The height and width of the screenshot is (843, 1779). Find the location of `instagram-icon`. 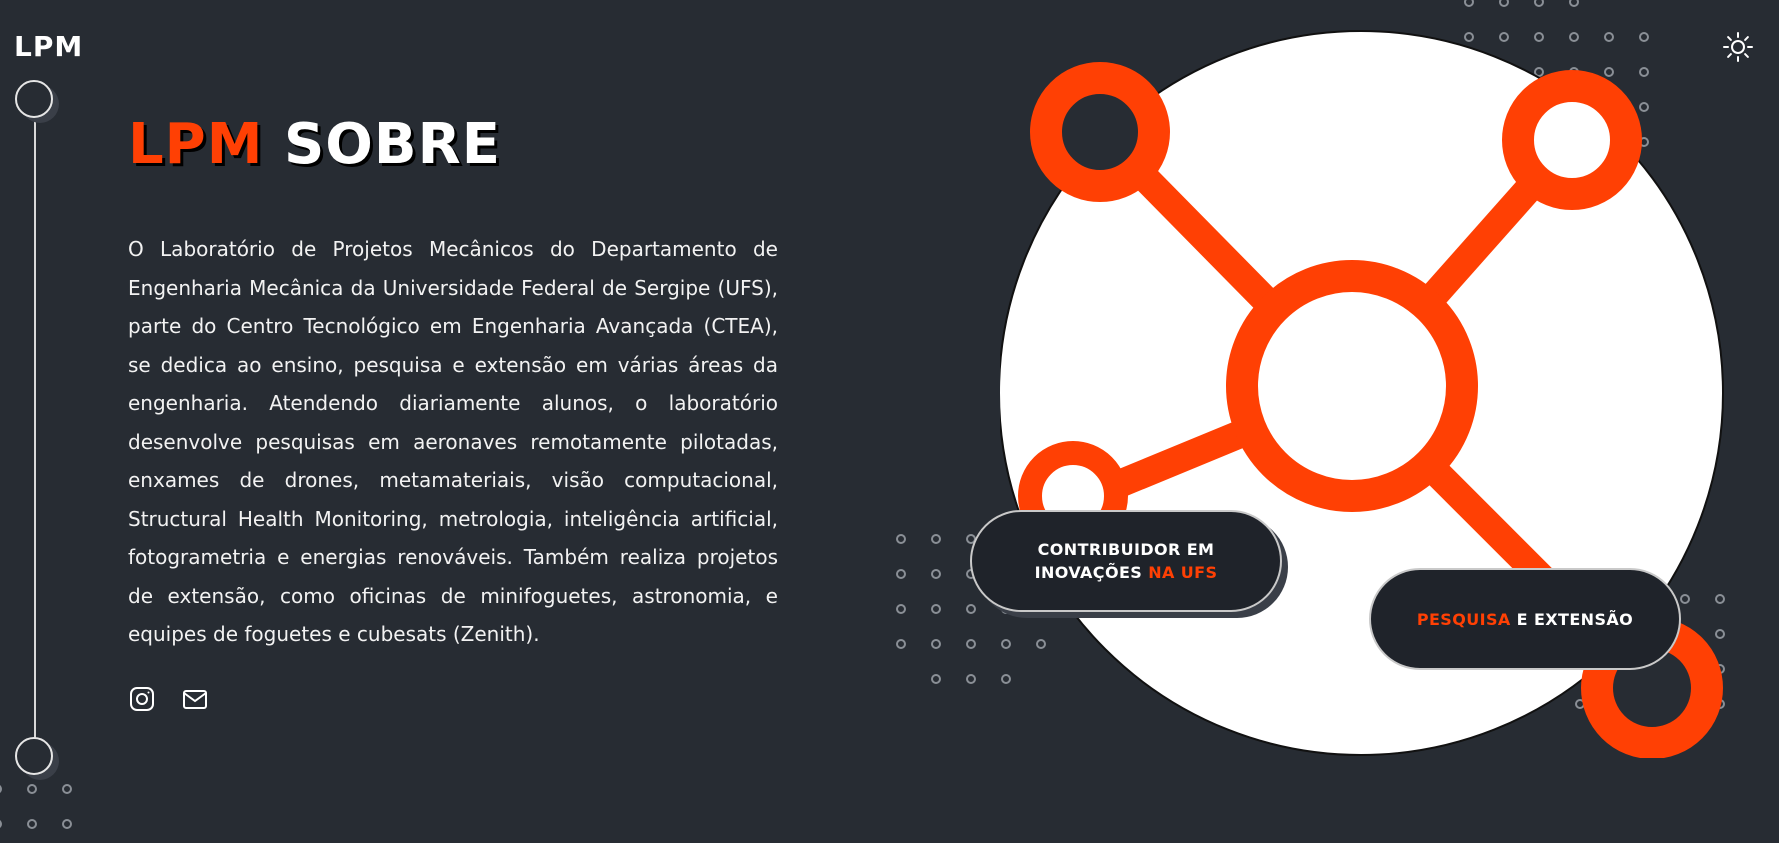

instagram-icon is located at coordinates (142, 699).